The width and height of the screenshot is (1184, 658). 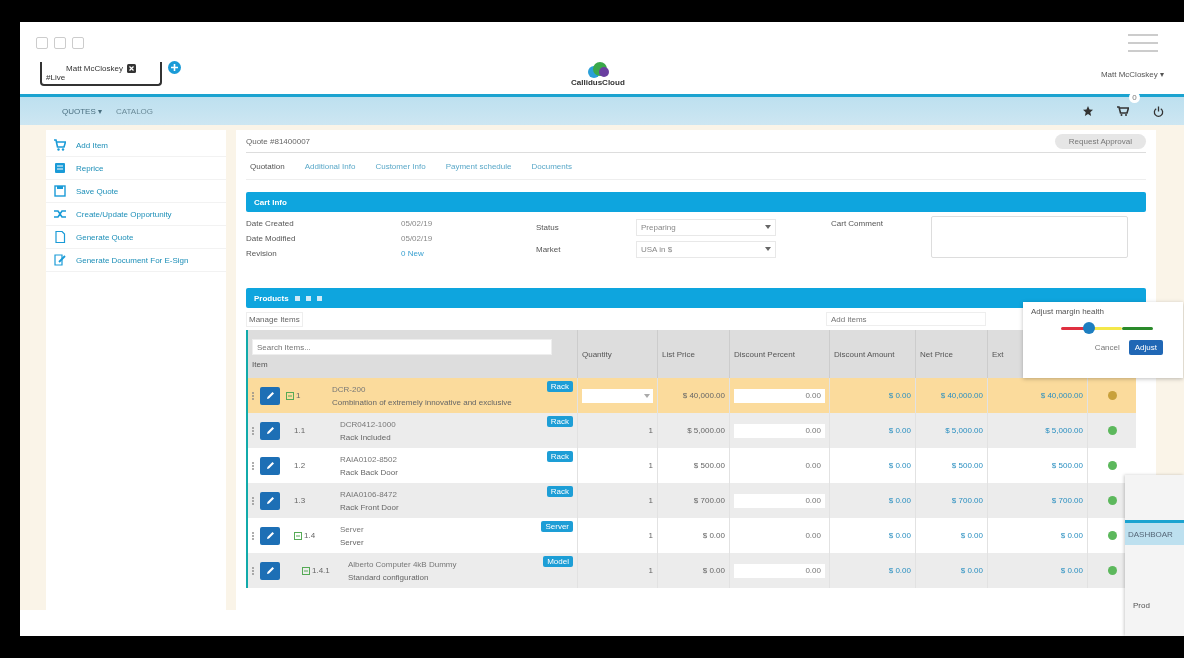 I want to click on item-name: DCR-200, so click(x=349, y=389).